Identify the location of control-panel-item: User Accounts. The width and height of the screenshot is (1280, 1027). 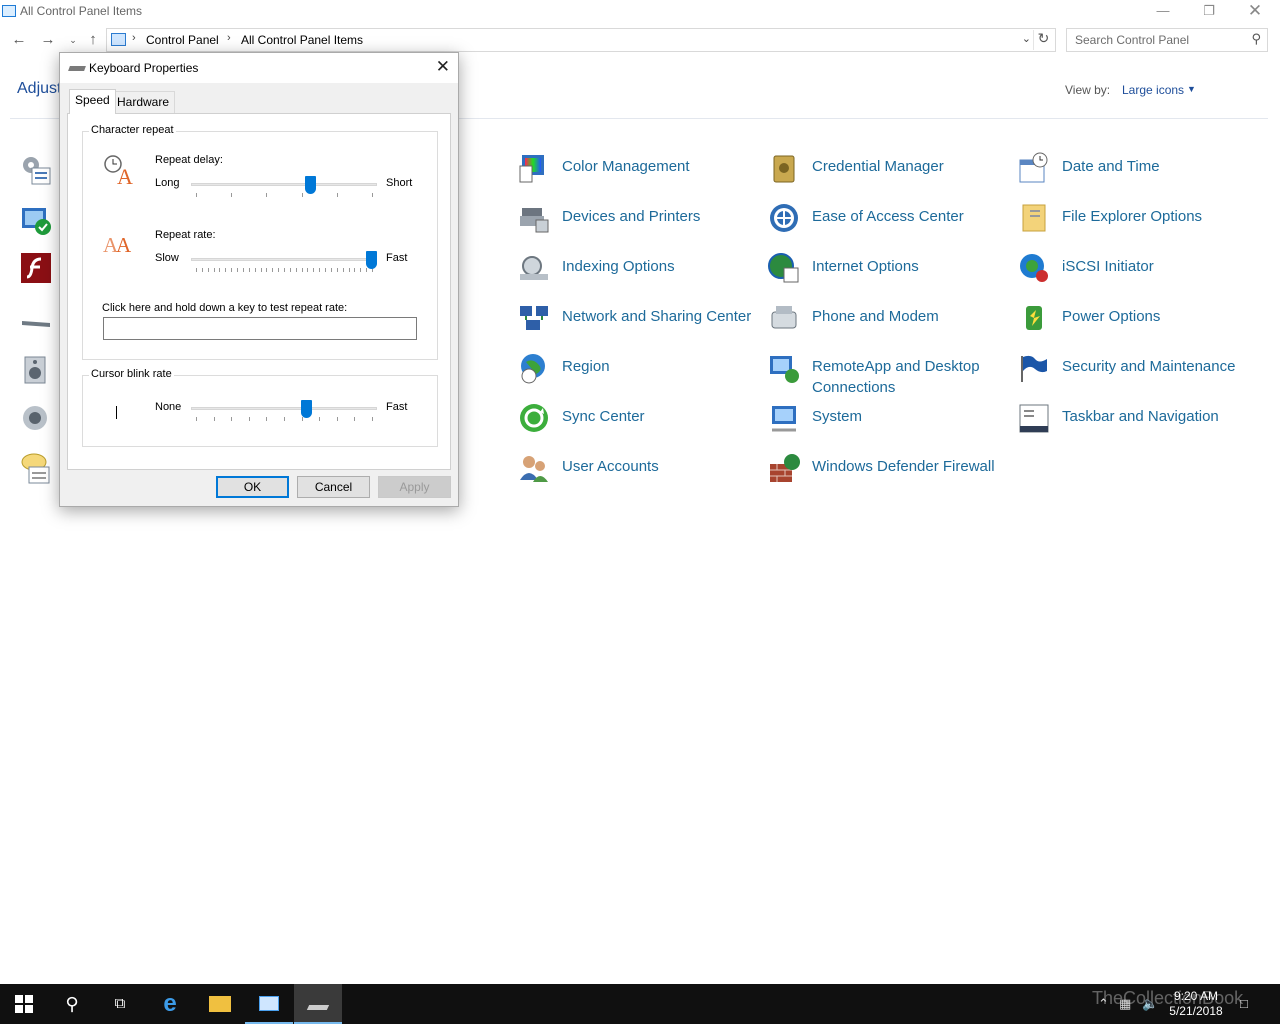
(638, 475).